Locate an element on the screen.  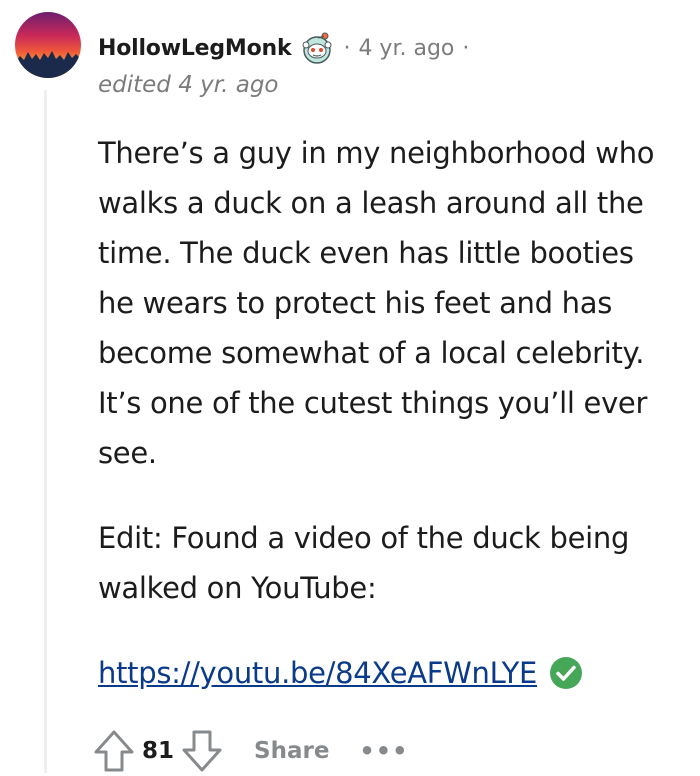
snoo-icon is located at coordinates (317, 48).